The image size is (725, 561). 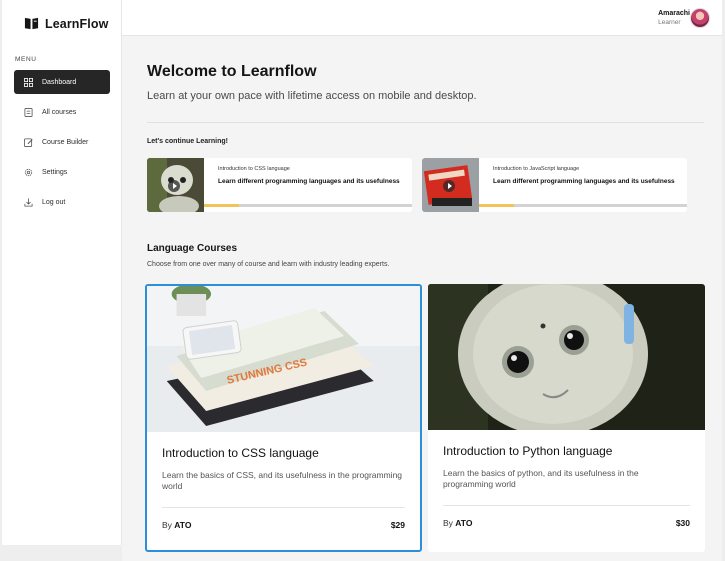 What do you see at coordinates (55, 172) in the screenshot?
I see `sidebar-item-label: Settings` at bounding box center [55, 172].